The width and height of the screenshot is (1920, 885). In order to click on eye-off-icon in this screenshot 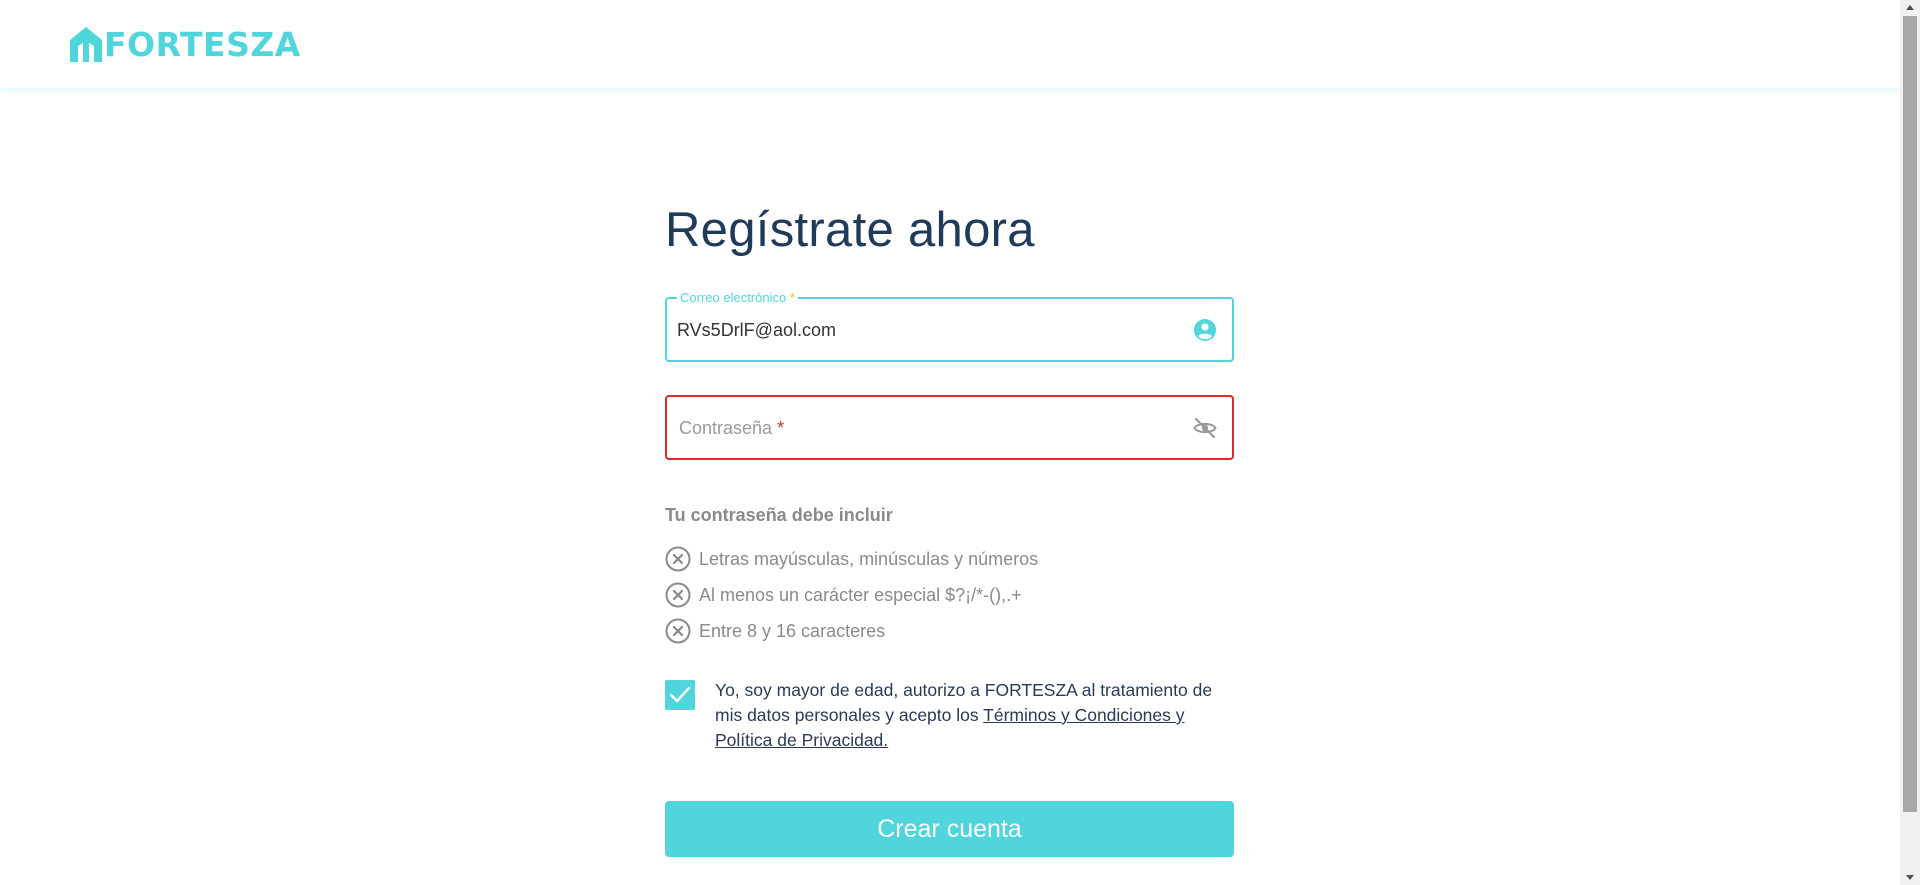, I will do `click(1205, 428)`.